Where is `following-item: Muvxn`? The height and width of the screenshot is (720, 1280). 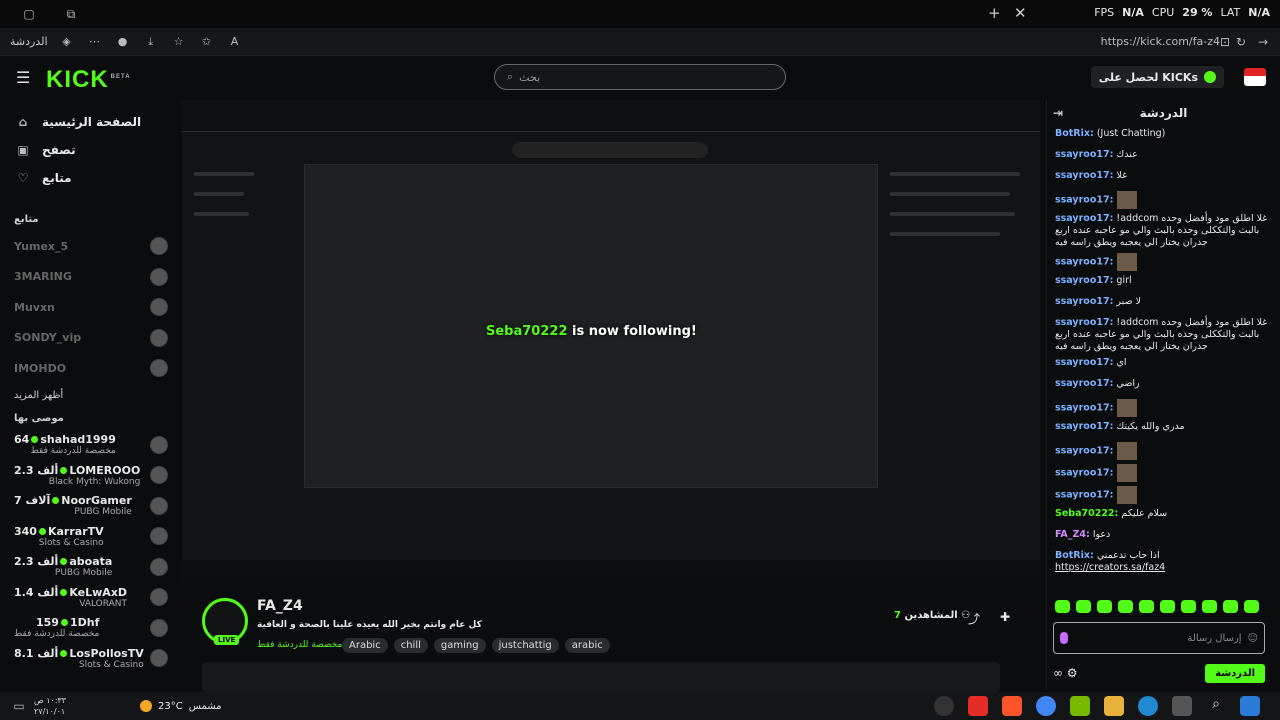
following-item: Muvxn is located at coordinates (91, 307).